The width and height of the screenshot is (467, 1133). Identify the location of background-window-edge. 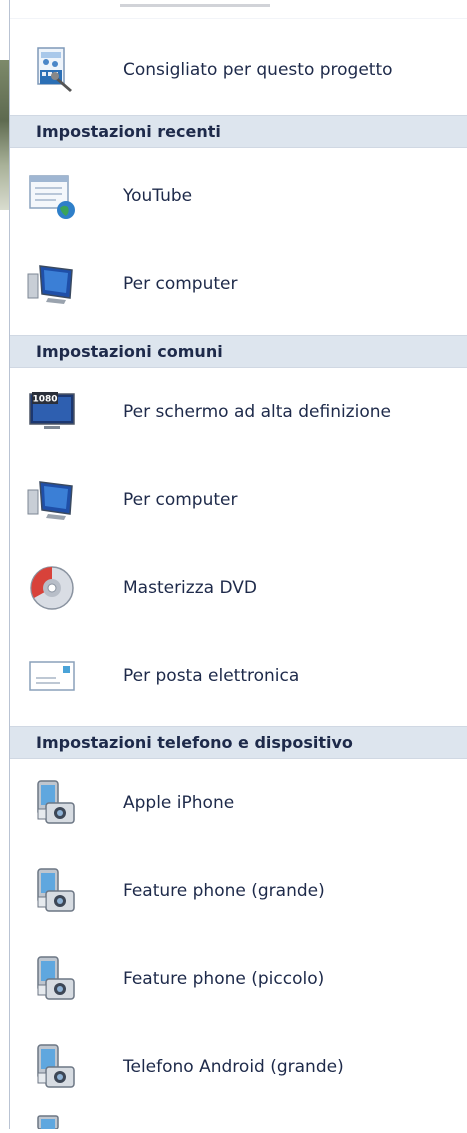
(5, 564).